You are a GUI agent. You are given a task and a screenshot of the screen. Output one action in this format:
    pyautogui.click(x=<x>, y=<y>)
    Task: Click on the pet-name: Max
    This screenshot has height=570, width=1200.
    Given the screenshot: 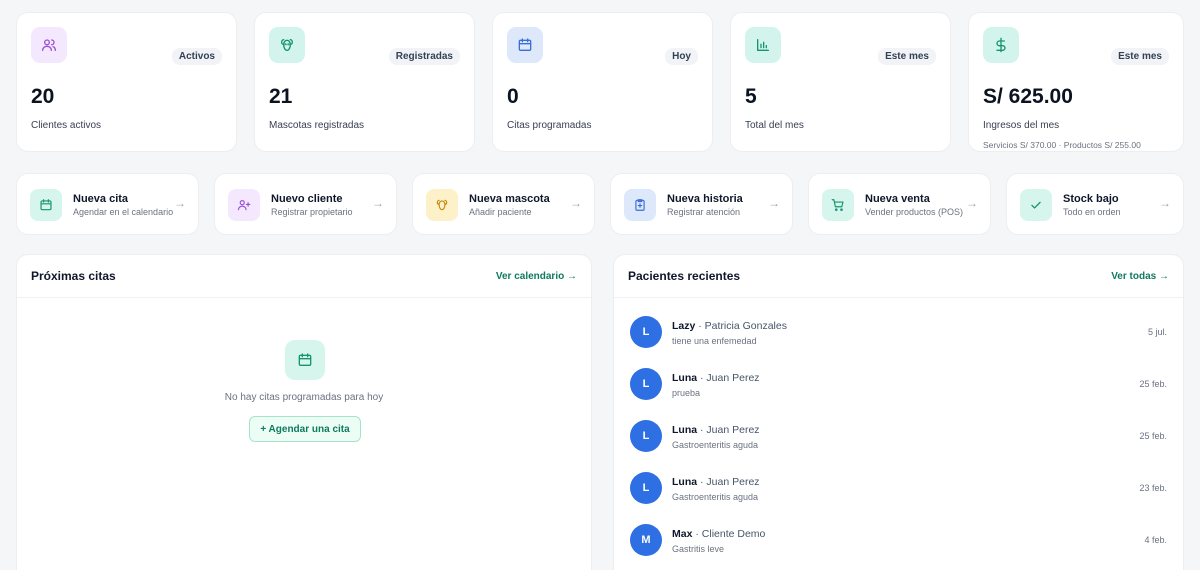 What is the action you would take?
    pyautogui.click(x=682, y=534)
    